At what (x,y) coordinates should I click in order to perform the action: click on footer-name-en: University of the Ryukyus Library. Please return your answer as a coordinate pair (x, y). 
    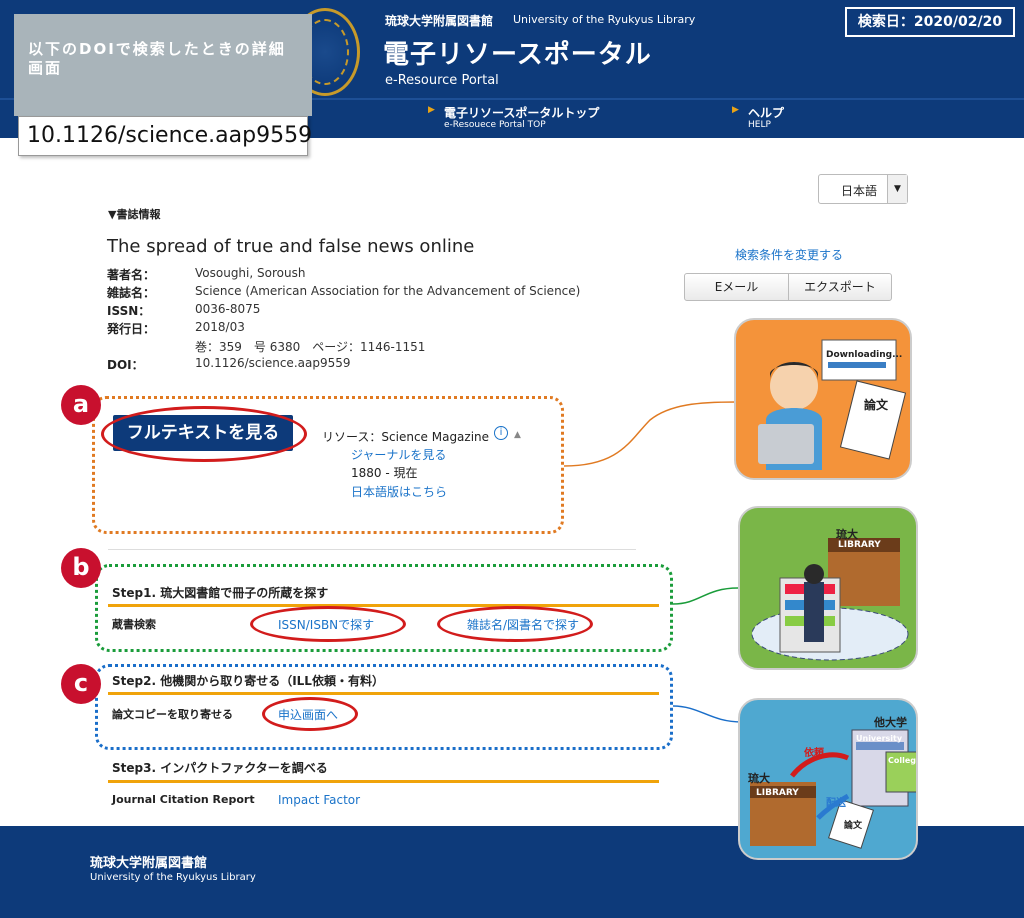
    Looking at the image, I should click on (173, 877).